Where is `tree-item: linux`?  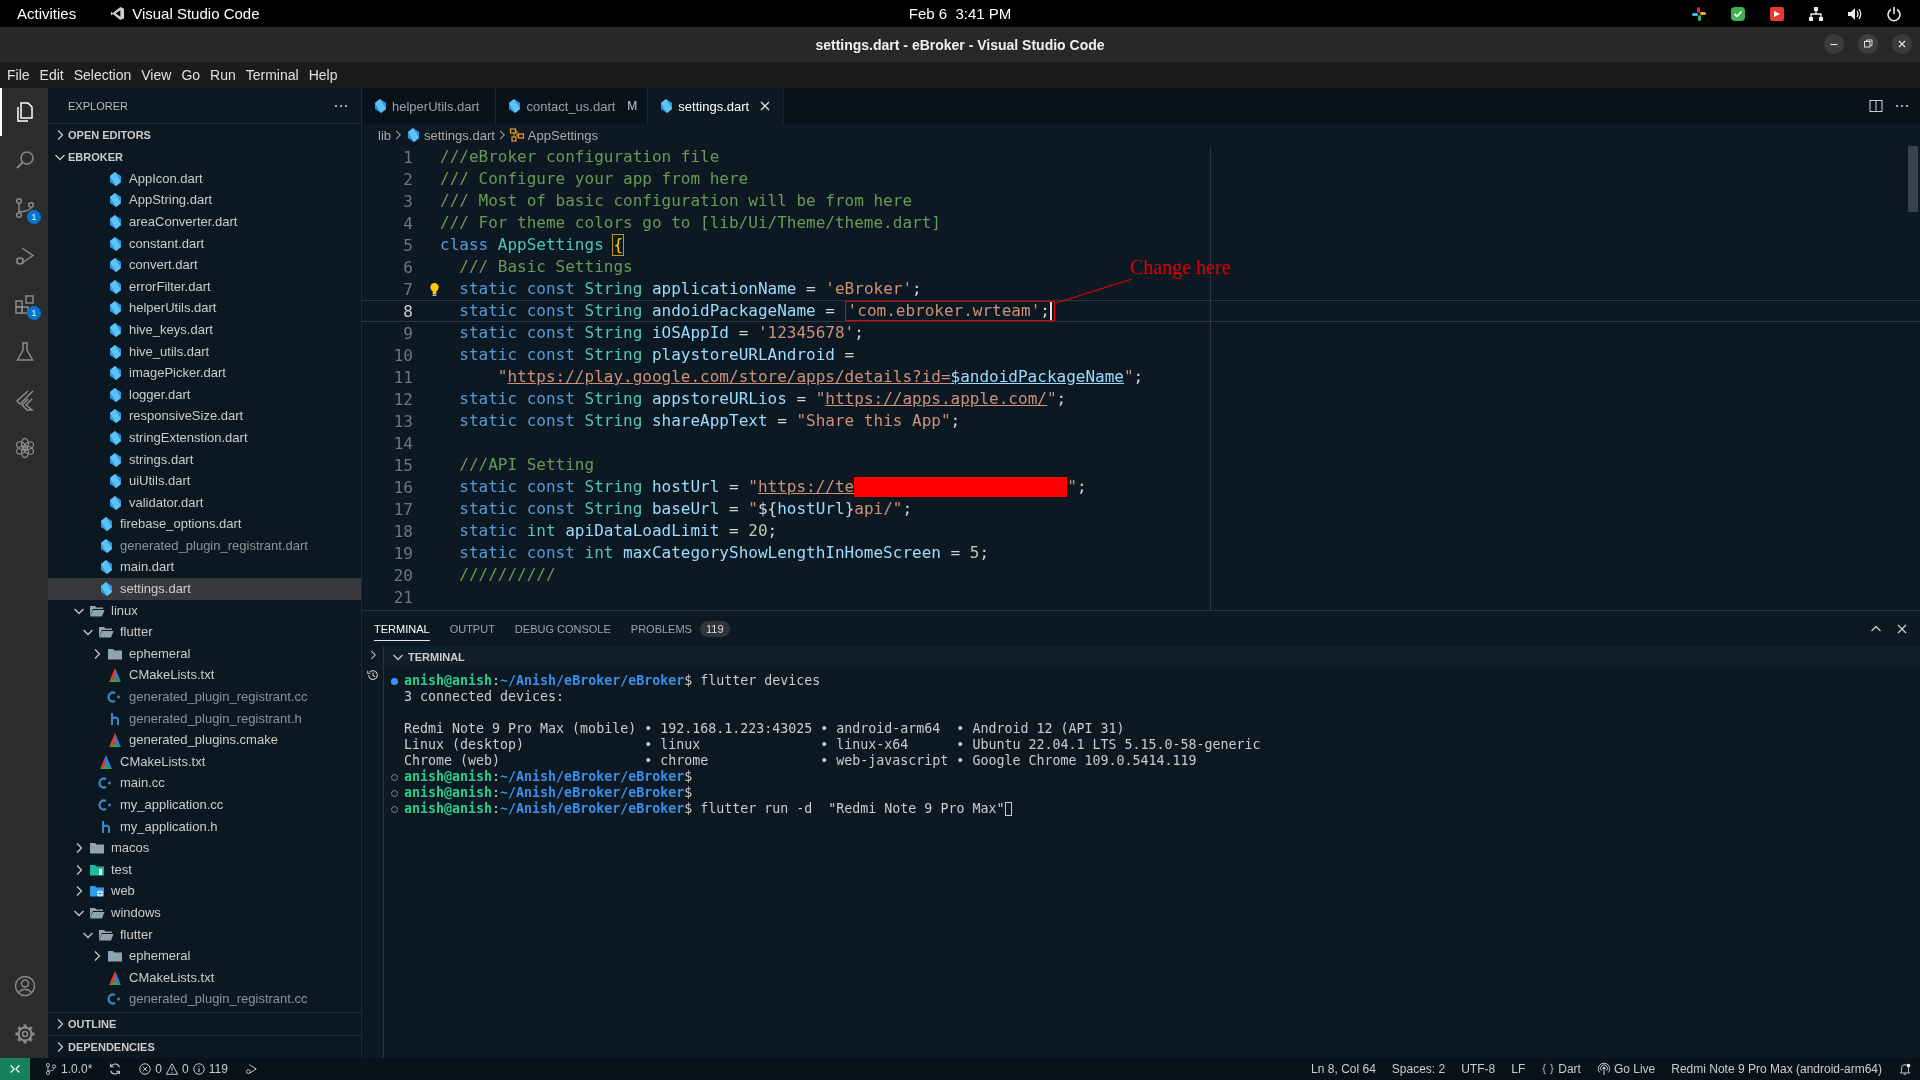
tree-item: linux is located at coordinates (204, 610).